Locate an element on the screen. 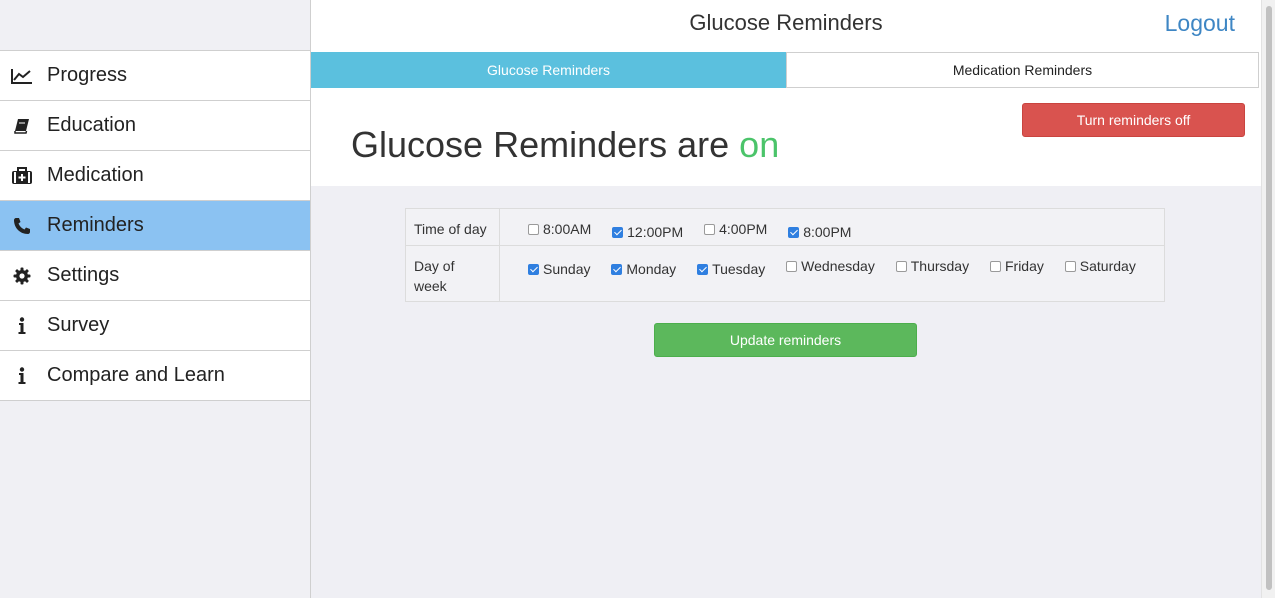  time-option-label: 8:00PM is located at coordinates (827, 232).